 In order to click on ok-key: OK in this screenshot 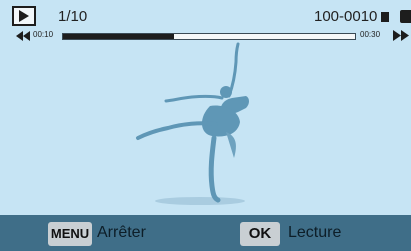, I will do `click(260, 234)`.